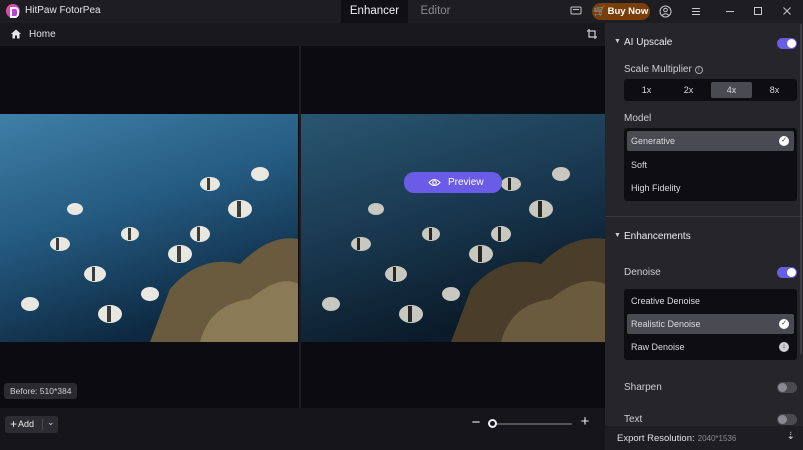 This screenshot has height=450, width=803. I want to click on title-bar: HitPaw FotorPea Enhancer Editor 🛒 Buy Now, so click(401, 11).